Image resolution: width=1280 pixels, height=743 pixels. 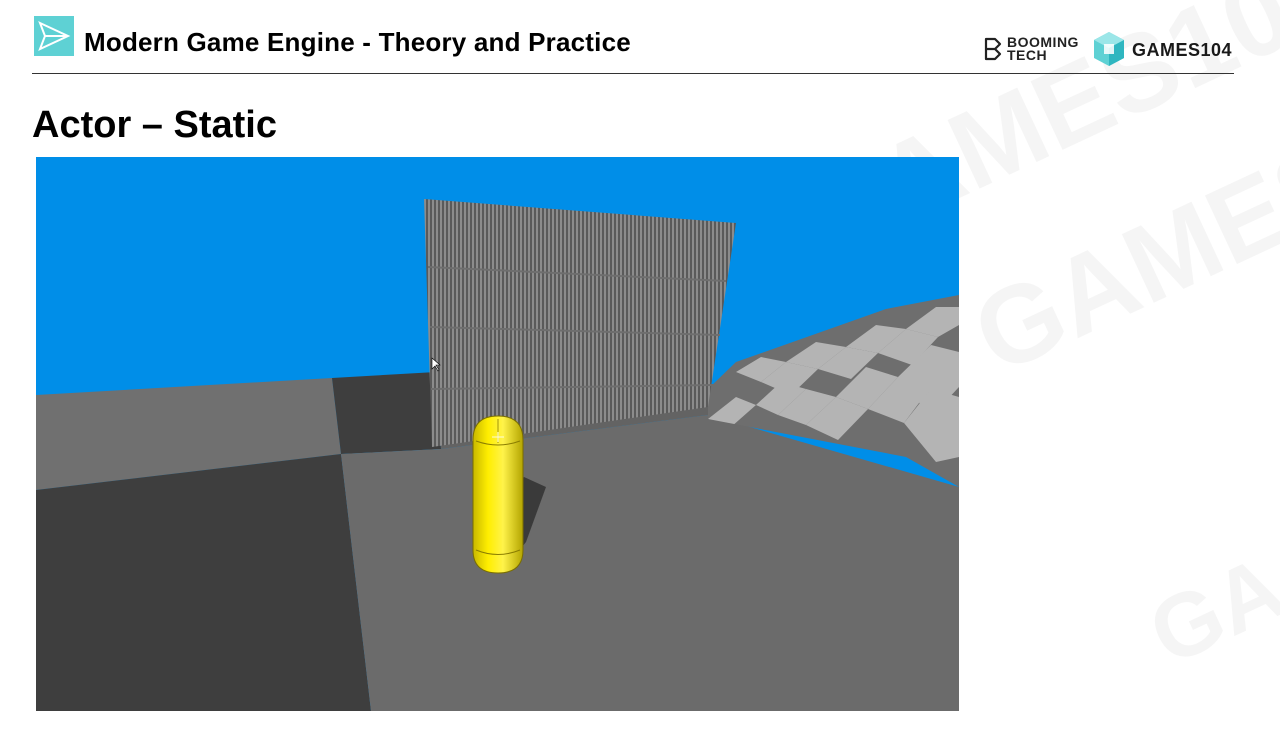 I want to click on course-title: Modern Game Engine - Theory and Practice, so click(x=357, y=42).